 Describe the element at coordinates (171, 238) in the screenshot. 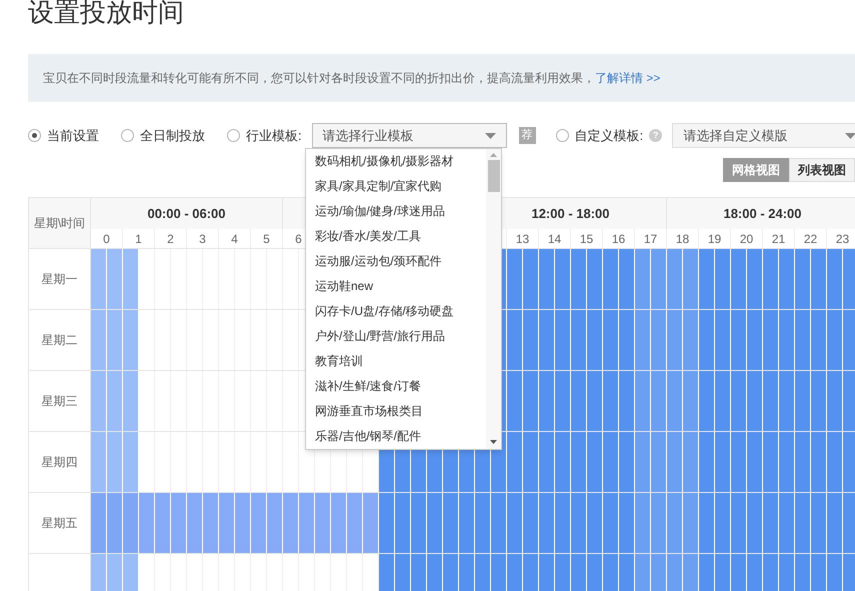

I see `hour-label: 2` at that location.